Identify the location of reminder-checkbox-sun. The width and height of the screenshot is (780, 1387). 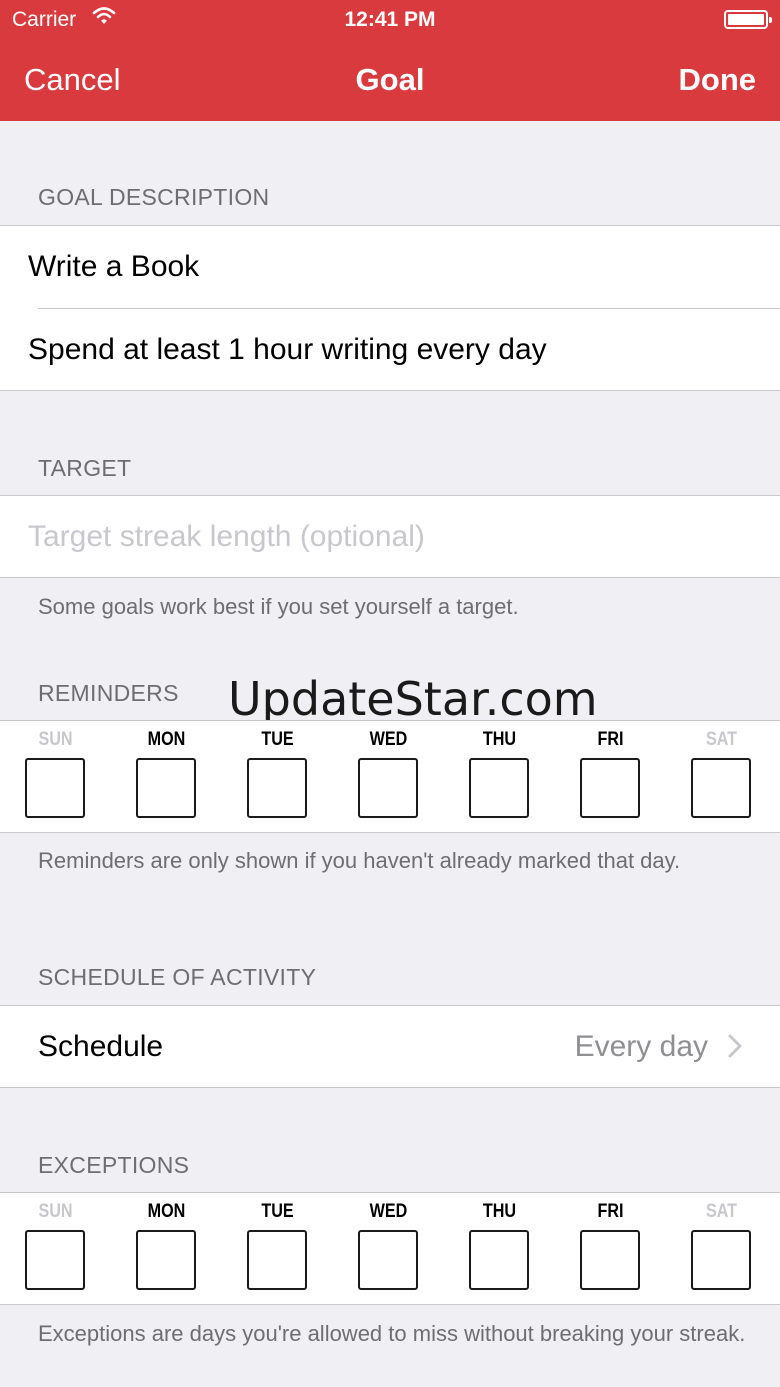
(55, 788).